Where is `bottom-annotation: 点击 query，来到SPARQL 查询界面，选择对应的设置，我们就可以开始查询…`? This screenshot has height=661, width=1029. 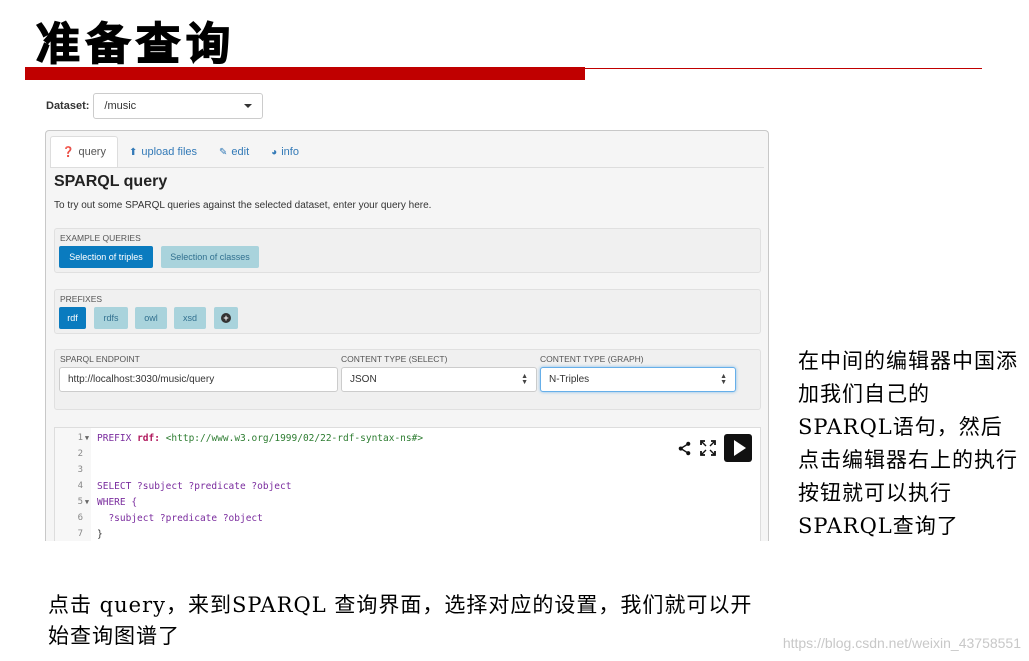 bottom-annotation: 点击 query，来到SPARQL 查询界面，选择对应的设置，我们就可以开始查询… is located at coordinates (400, 620).